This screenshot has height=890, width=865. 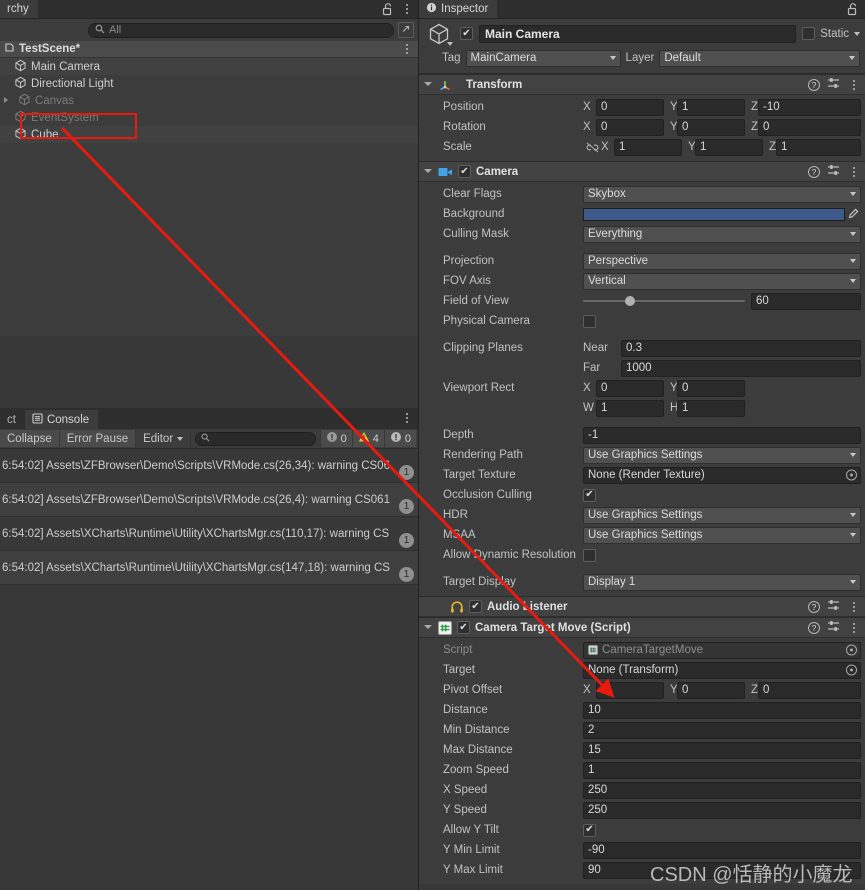 What do you see at coordinates (722, 850) in the screenshot?
I see `property-text-field: -90` at bounding box center [722, 850].